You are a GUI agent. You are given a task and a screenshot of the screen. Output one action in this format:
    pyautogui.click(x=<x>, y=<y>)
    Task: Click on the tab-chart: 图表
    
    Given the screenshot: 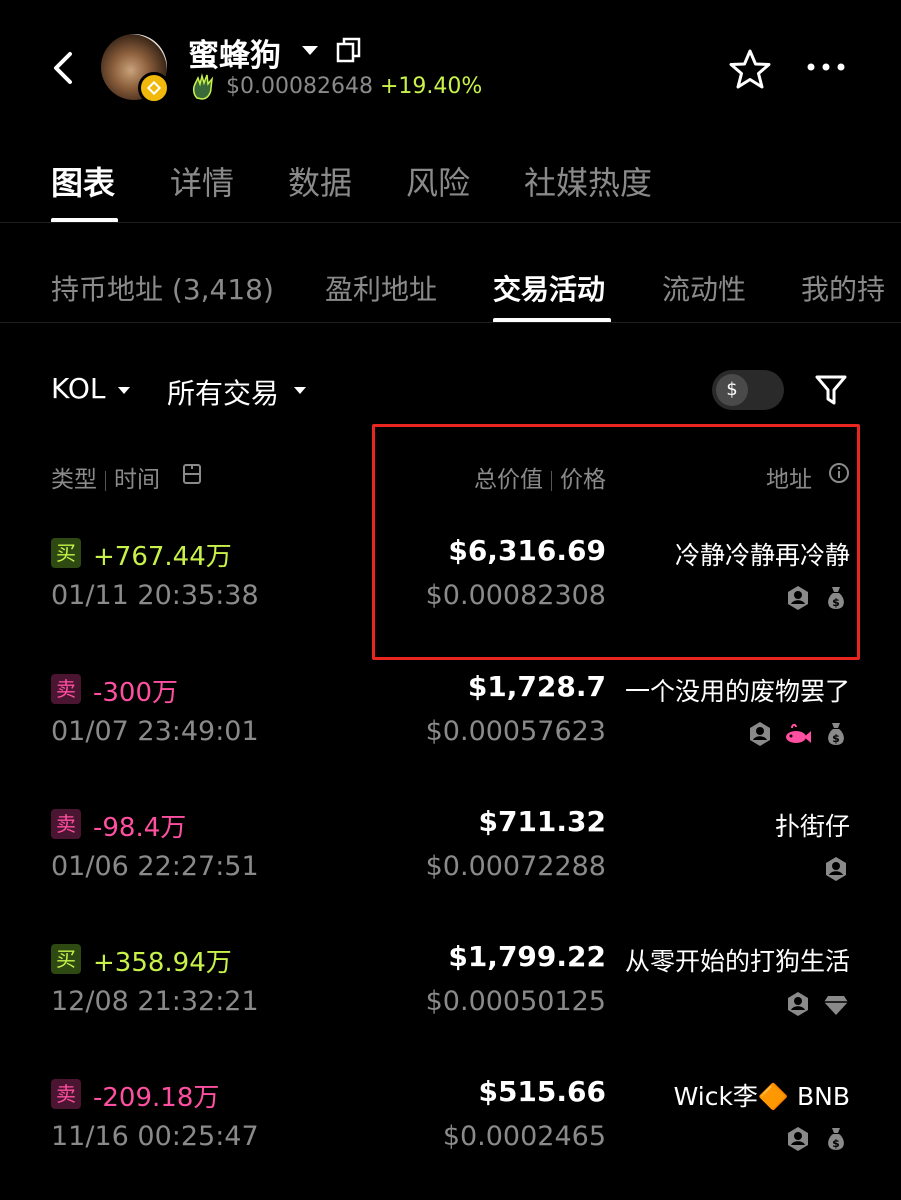 What is the action you would take?
    pyautogui.click(x=83, y=181)
    